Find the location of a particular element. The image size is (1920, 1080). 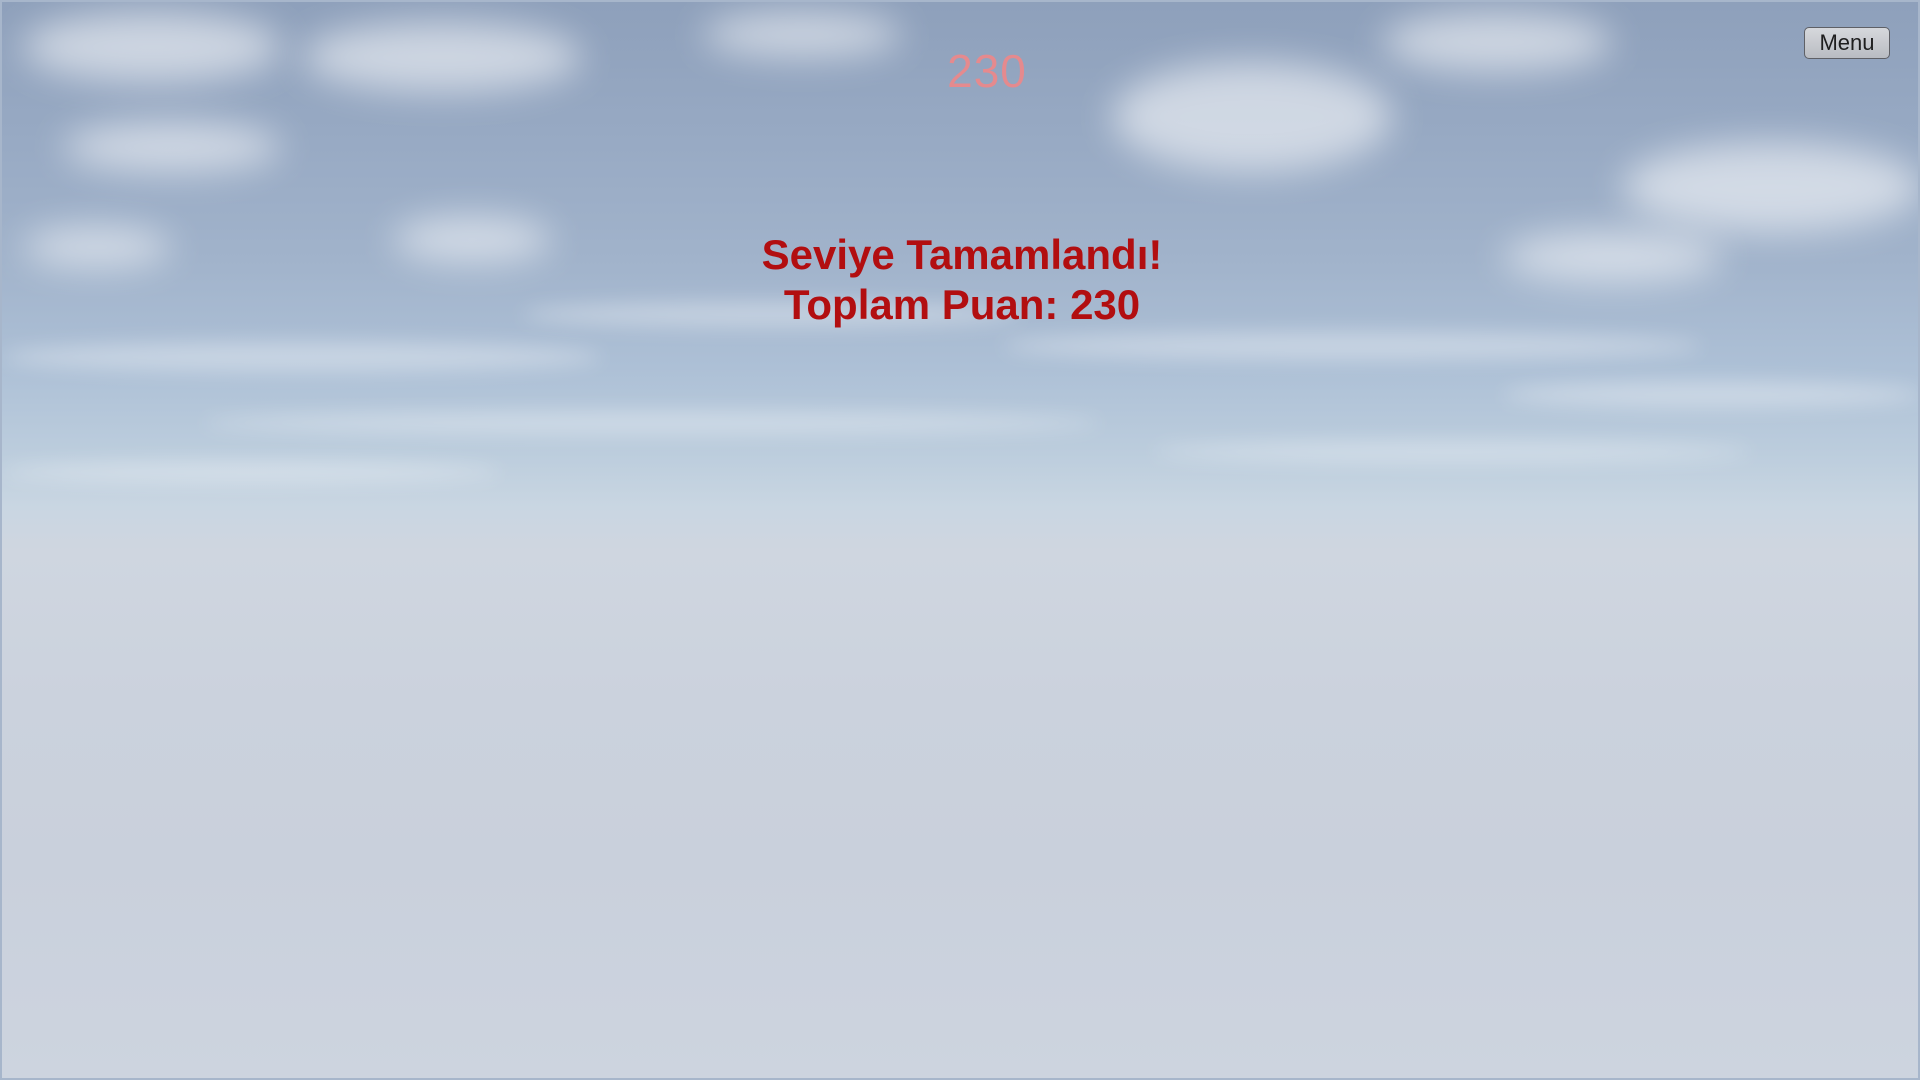

menu-button: Menu is located at coordinates (1847, 43).